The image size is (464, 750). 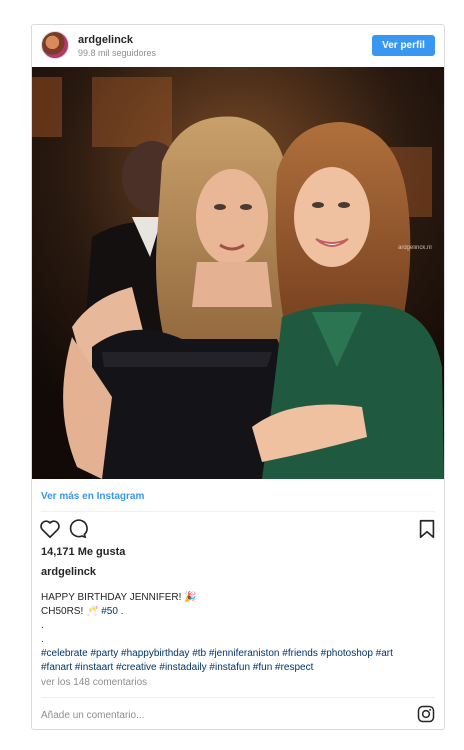 What do you see at coordinates (92, 496) in the screenshot?
I see `view-more-on-instagram-link: Ver más en Instagram` at bounding box center [92, 496].